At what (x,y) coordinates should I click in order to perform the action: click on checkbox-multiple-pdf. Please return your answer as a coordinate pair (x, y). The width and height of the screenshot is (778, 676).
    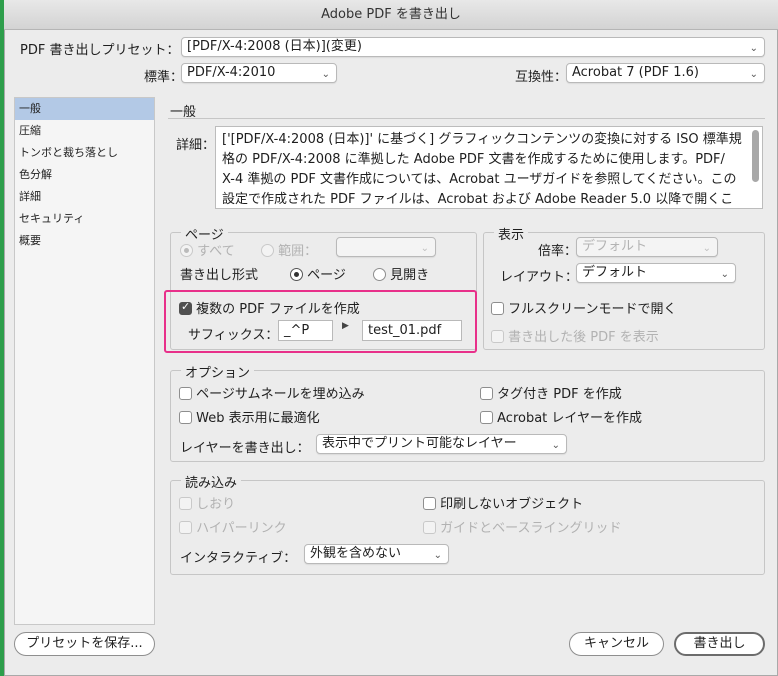
    Looking at the image, I should click on (185, 307).